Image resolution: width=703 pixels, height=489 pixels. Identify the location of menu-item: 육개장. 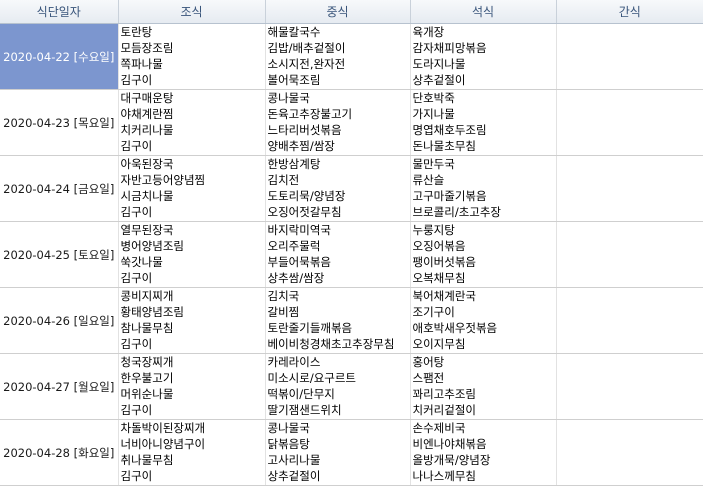
(428, 32).